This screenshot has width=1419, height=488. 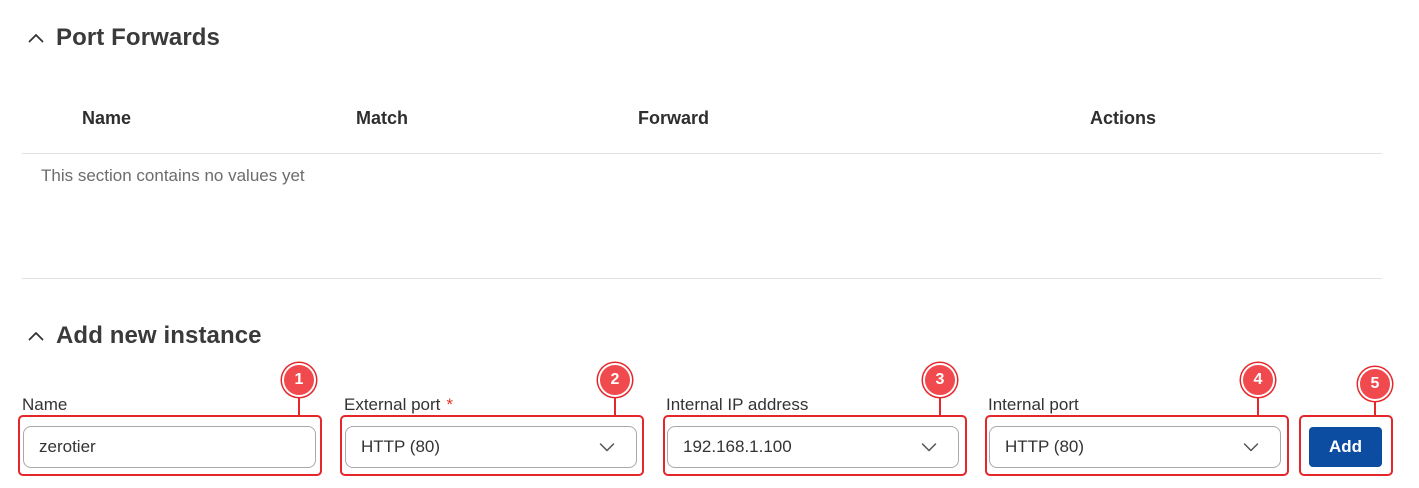 What do you see at coordinates (138, 37) in the screenshot?
I see `section-title: Port Forwards` at bounding box center [138, 37].